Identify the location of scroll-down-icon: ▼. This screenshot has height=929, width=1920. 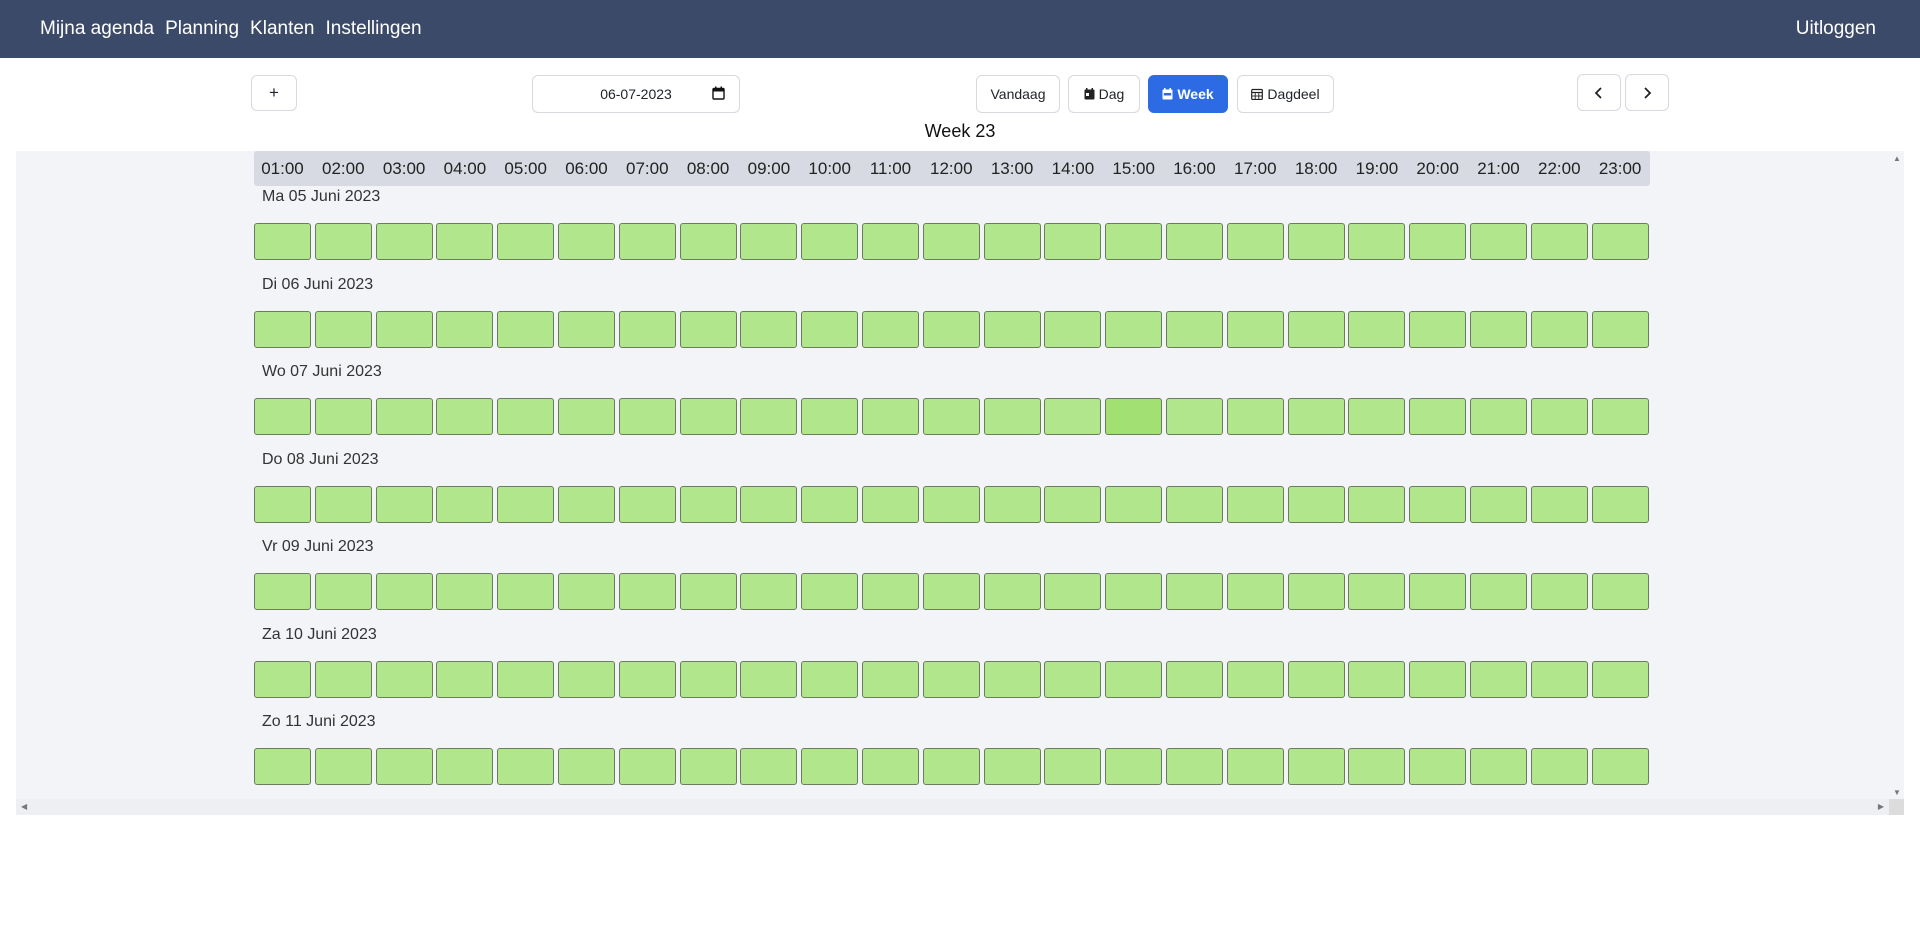
(1897, 793).